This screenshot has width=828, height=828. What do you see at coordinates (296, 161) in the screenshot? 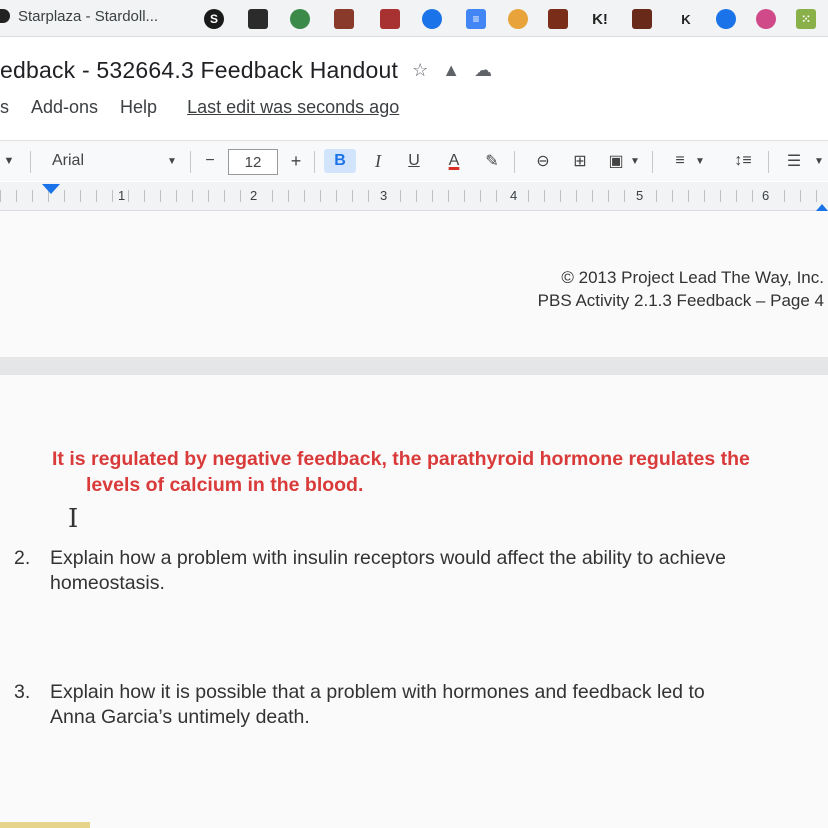
I see `increase-font-size-button: +` at bounding box center [296, 161].